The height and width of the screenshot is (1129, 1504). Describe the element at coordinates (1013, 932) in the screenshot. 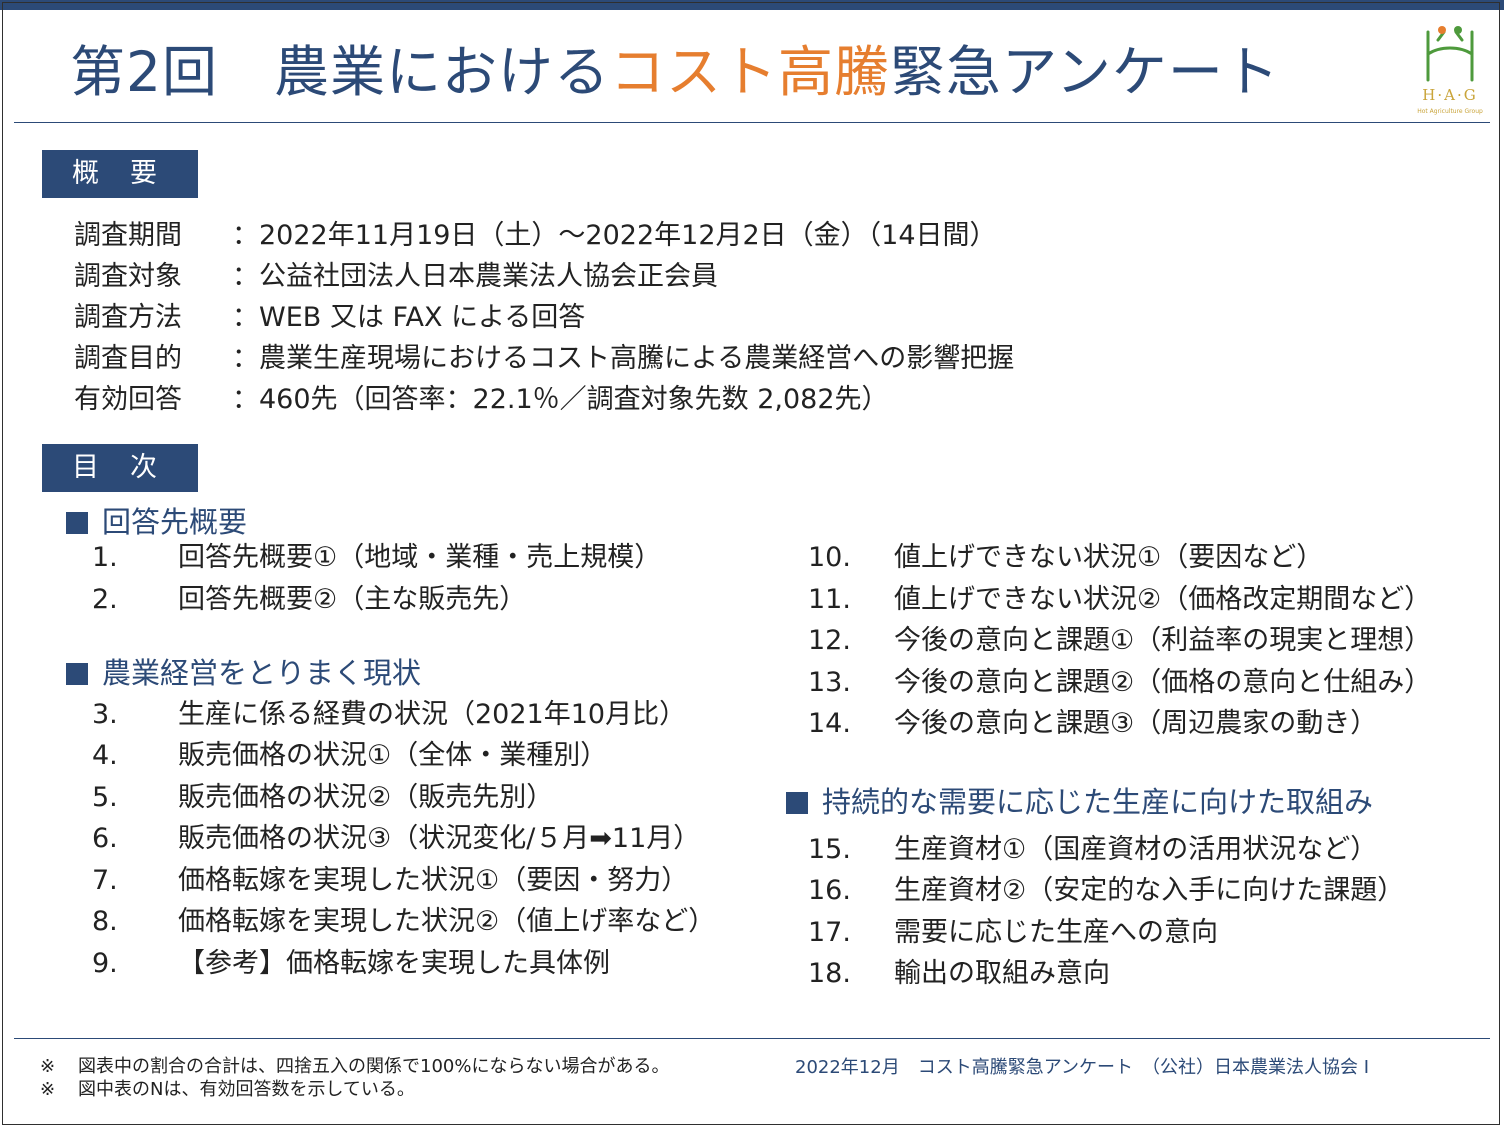

I see `toc-item: 17. 需要に応じた生産への意向` at that location.